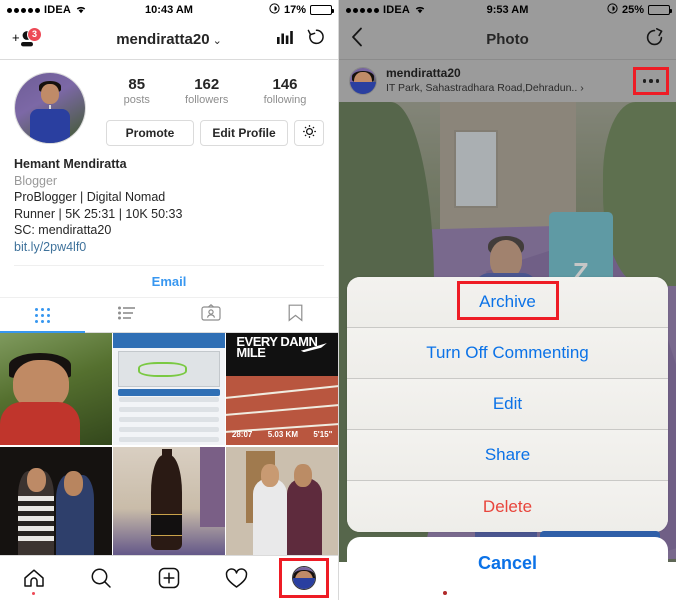 This screenshot has height=600, width=676. Describe the element at coordinates (285, 100) in the screenshot. I see `following-label: following` at that location.